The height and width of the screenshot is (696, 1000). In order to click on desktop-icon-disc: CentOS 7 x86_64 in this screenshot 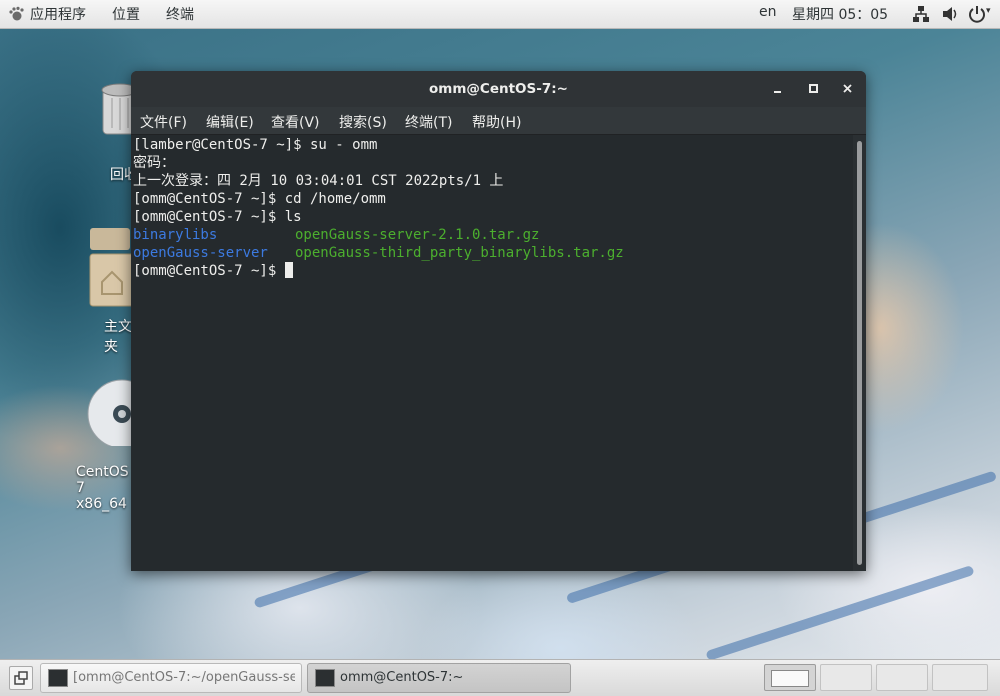, I will do `click(109, 441)`.